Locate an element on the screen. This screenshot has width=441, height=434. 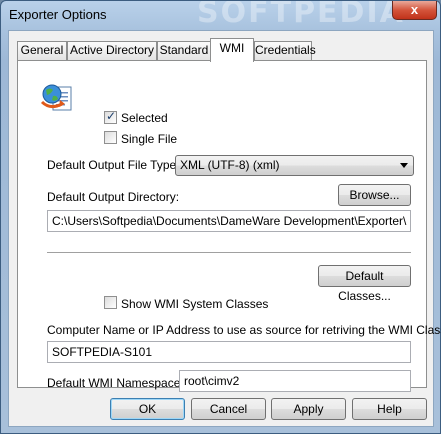
show-system-classes-checkbox is located at coordinates (110, 302).